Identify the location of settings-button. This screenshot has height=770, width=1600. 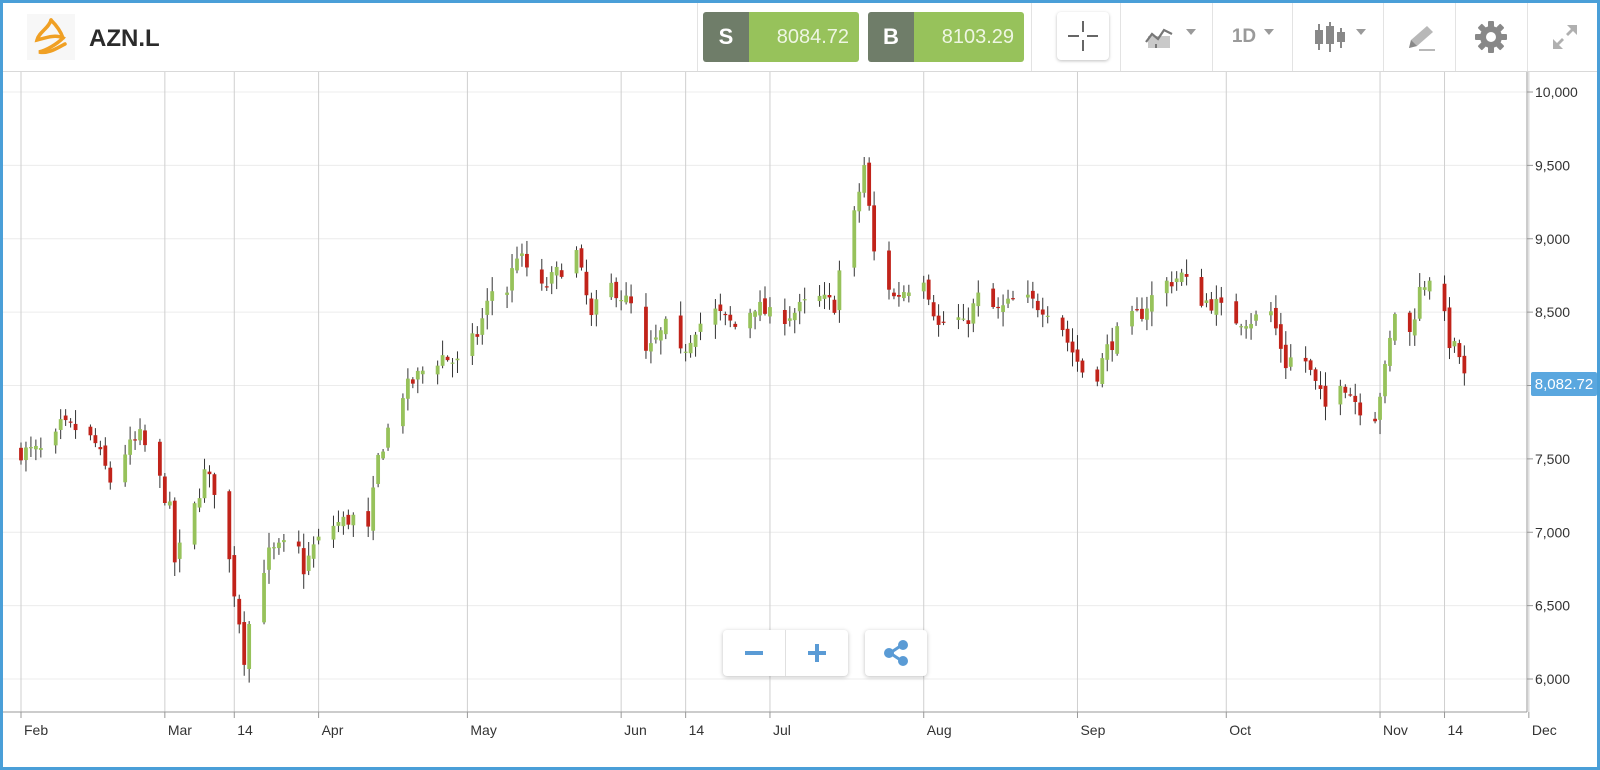
(1491, 37).